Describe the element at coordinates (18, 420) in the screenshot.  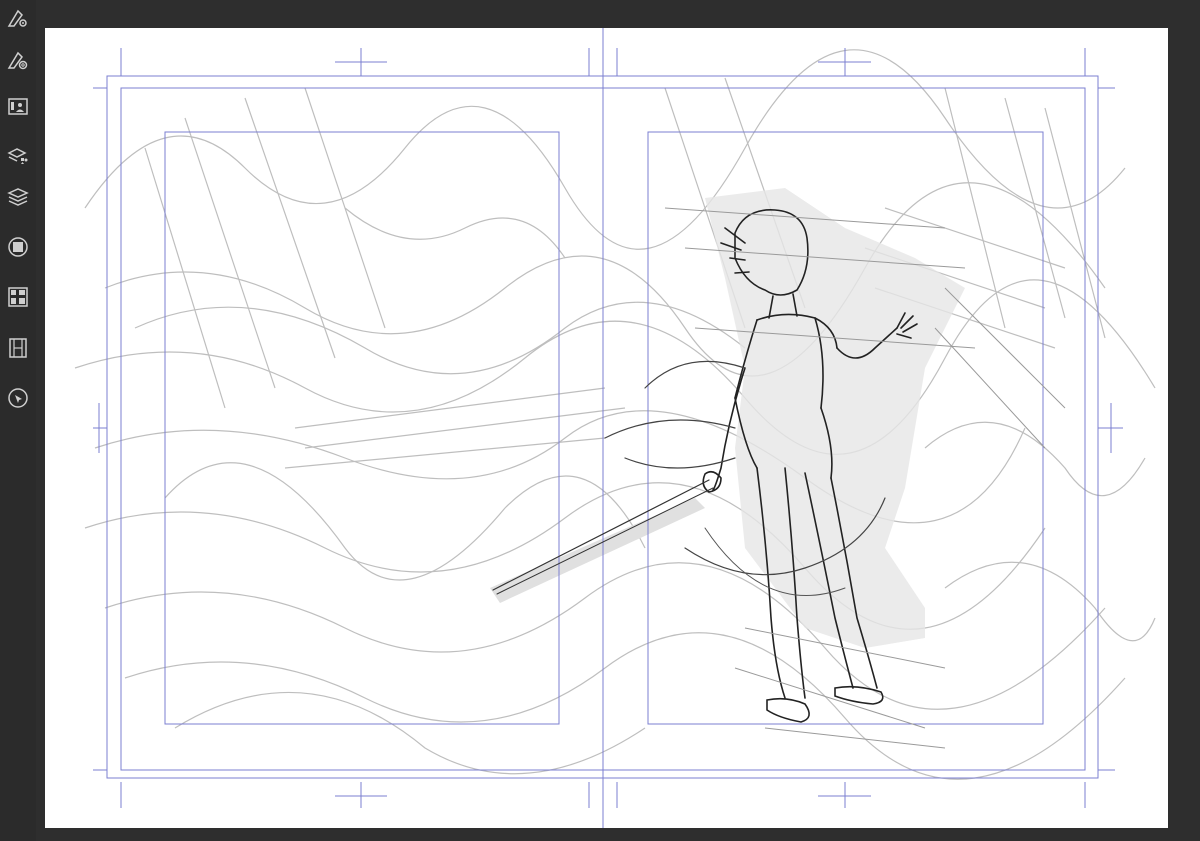
I see `left-toolbar` at that location.